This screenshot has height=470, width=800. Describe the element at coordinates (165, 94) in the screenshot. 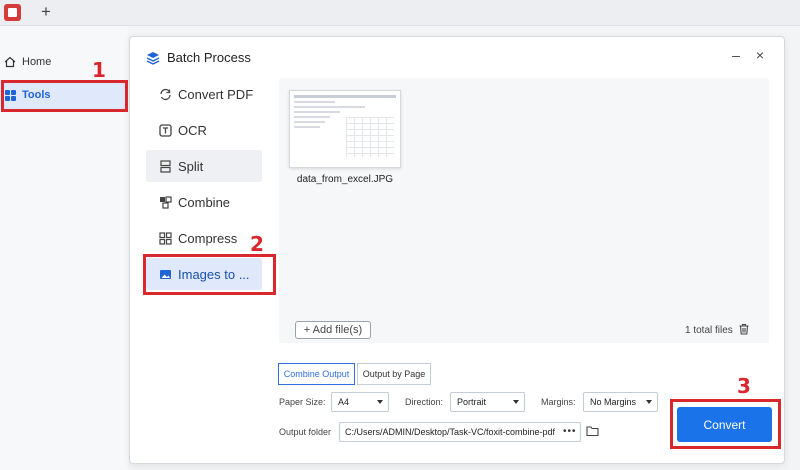

I see `convert-icon` at that location.